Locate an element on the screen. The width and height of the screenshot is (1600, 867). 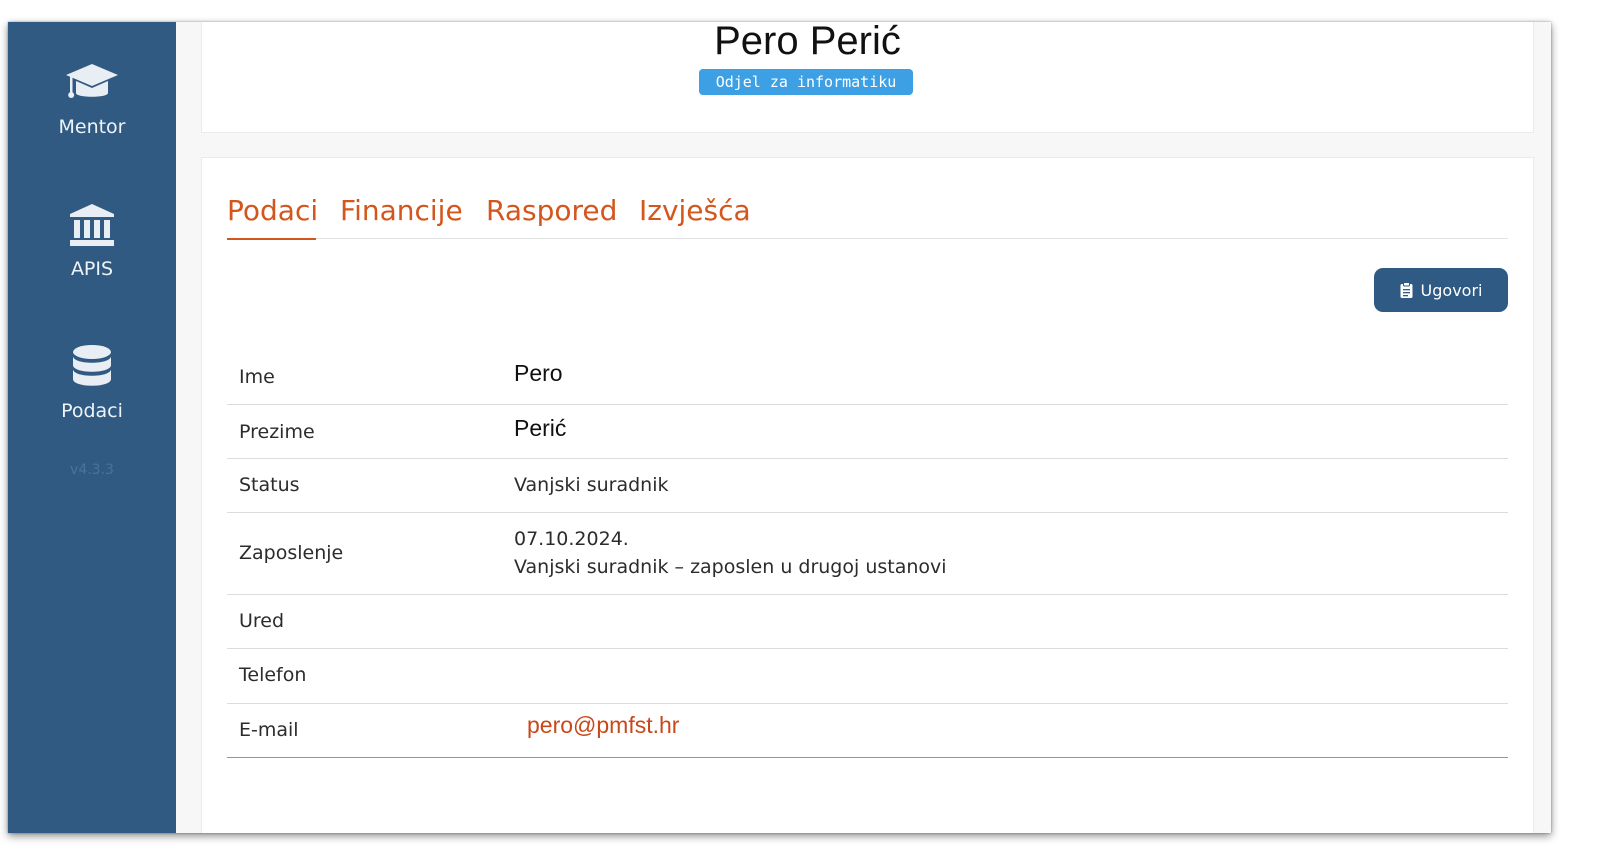
tab-raspored: Raspored is located at coordinates (551, 215).